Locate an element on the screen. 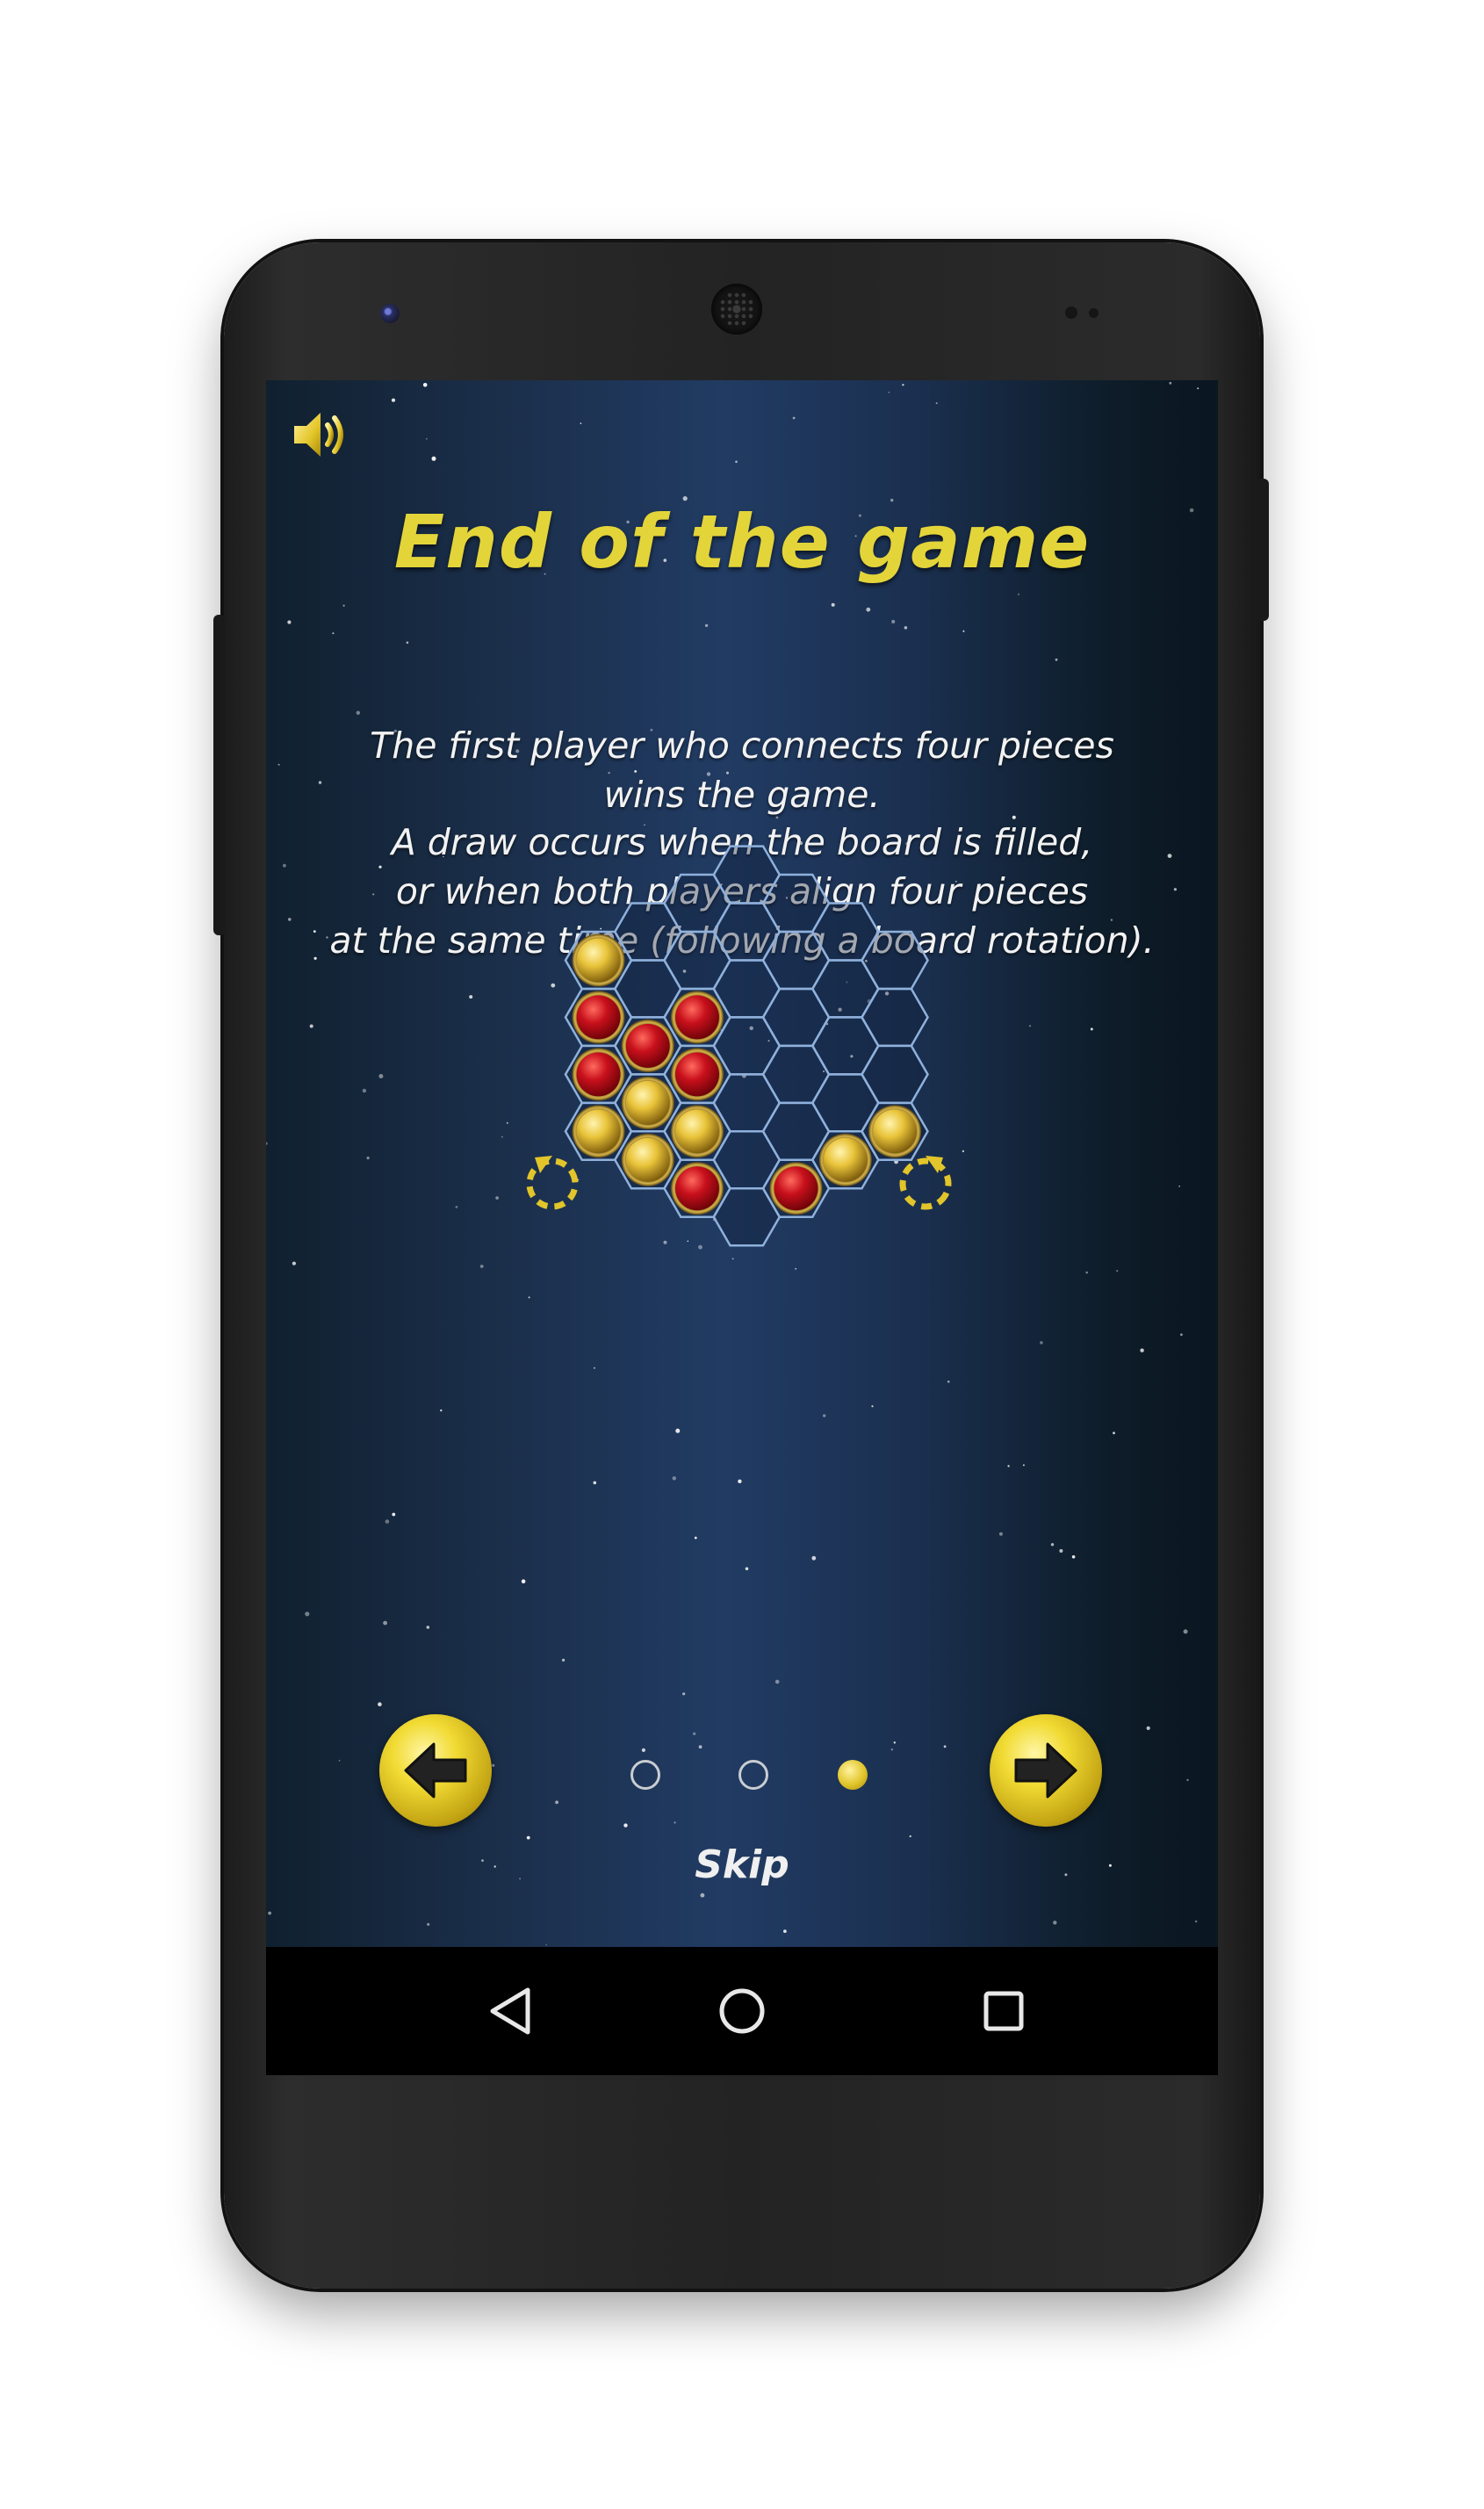 The height and width of the screenshot is (2509, 1484). circle-home-icon is located at coordinates (742, 2011).